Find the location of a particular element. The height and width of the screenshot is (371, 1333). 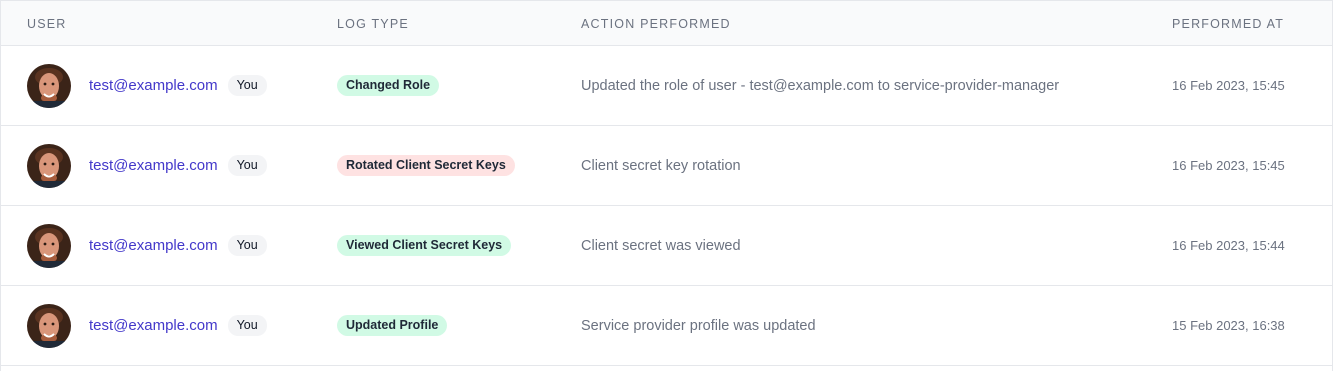

action-text: Client secret key rotation is located at coordinates (661, 165).